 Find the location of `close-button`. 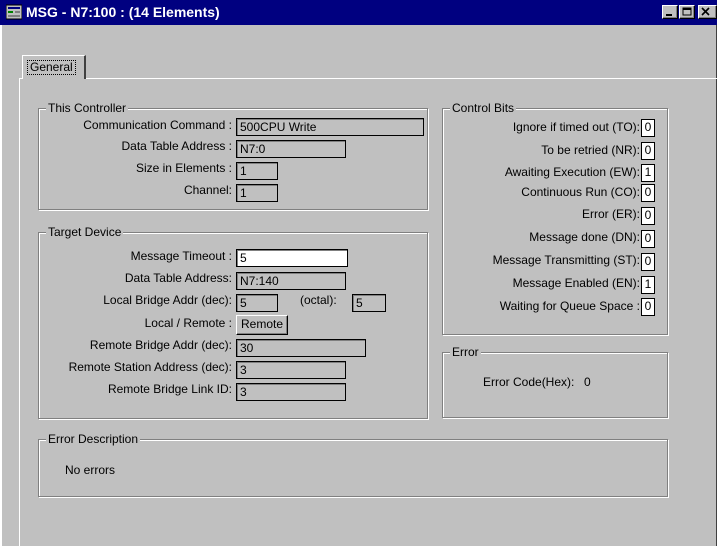

close-button is located at coordinates (707, 12).